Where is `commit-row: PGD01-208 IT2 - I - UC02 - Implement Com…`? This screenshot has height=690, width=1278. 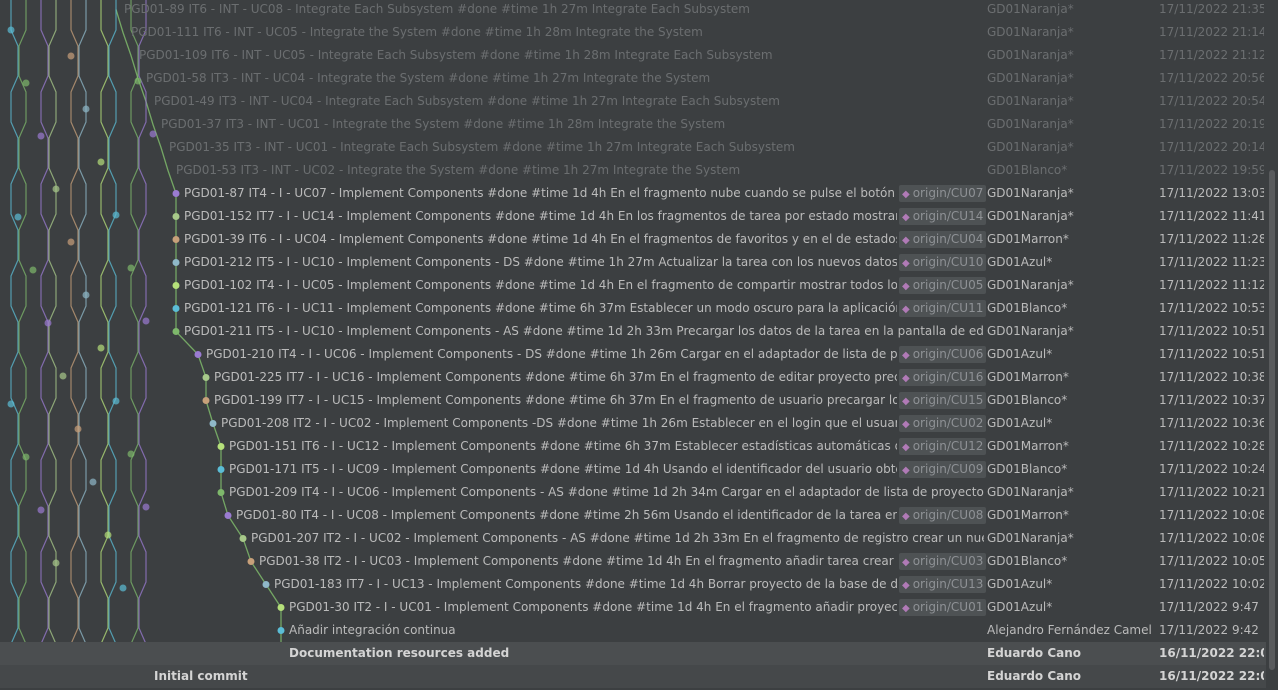 commit-row: PGD01-208 IT2 - I - UC02 - Implement Com… is located at coordinates (633, 423).